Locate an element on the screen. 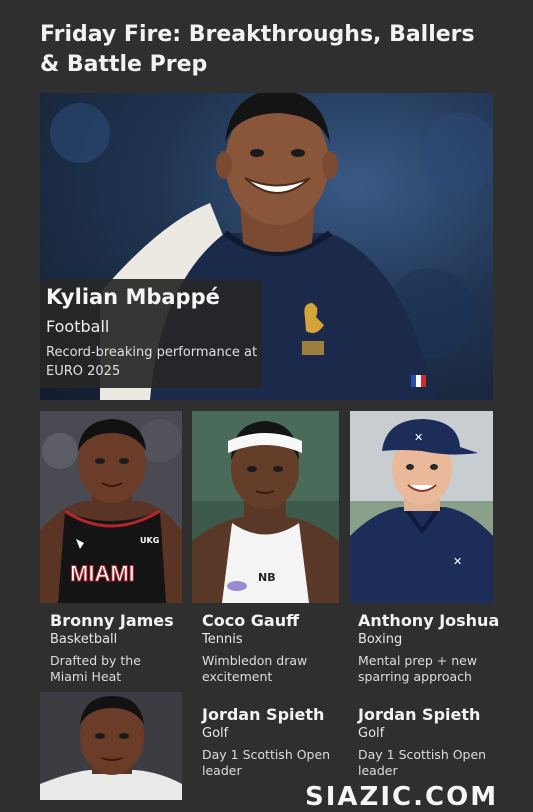 The width and height of the screenshot is (533, 812). tennis-player-illustration: NB is located at coordinates (265, 507).